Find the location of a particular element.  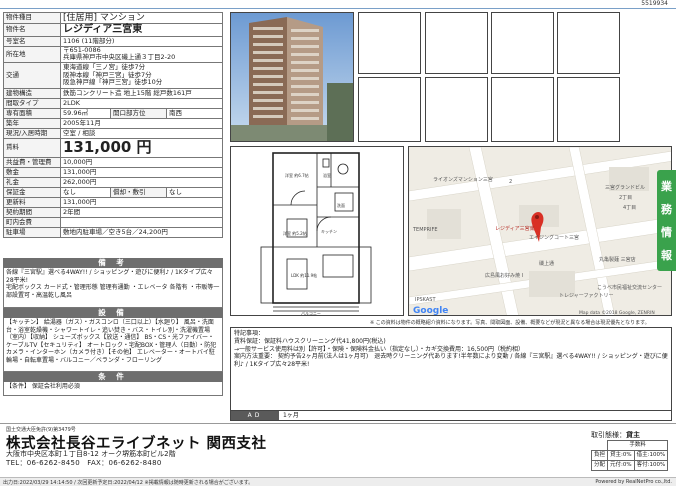

map-label: 2 is located at coordinates (510, 182).